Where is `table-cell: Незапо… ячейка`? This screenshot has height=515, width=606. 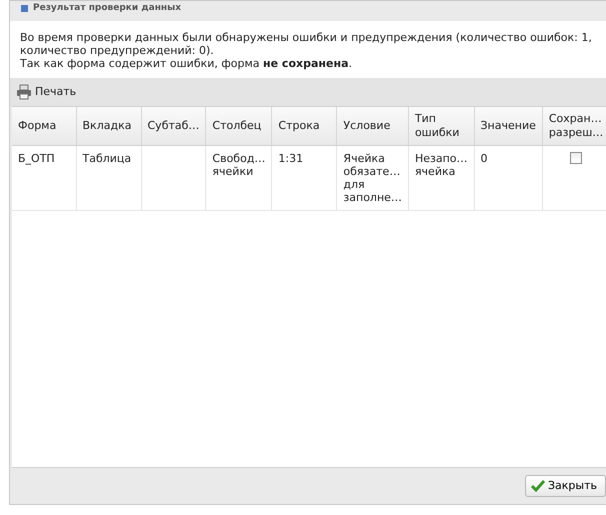
table-cell: Незапо… ячейка is located at coordinates (441, 177).